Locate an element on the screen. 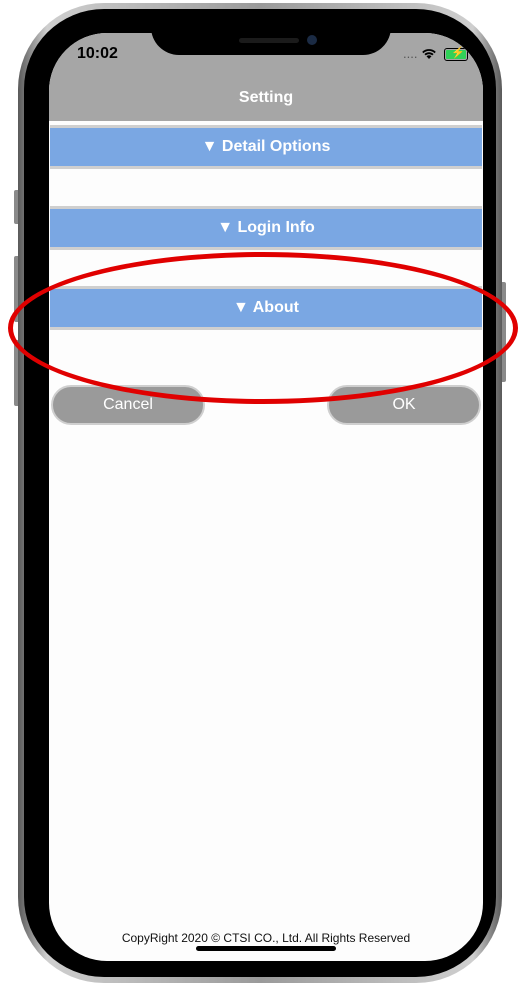  notch is located at coordinates (271, 44).